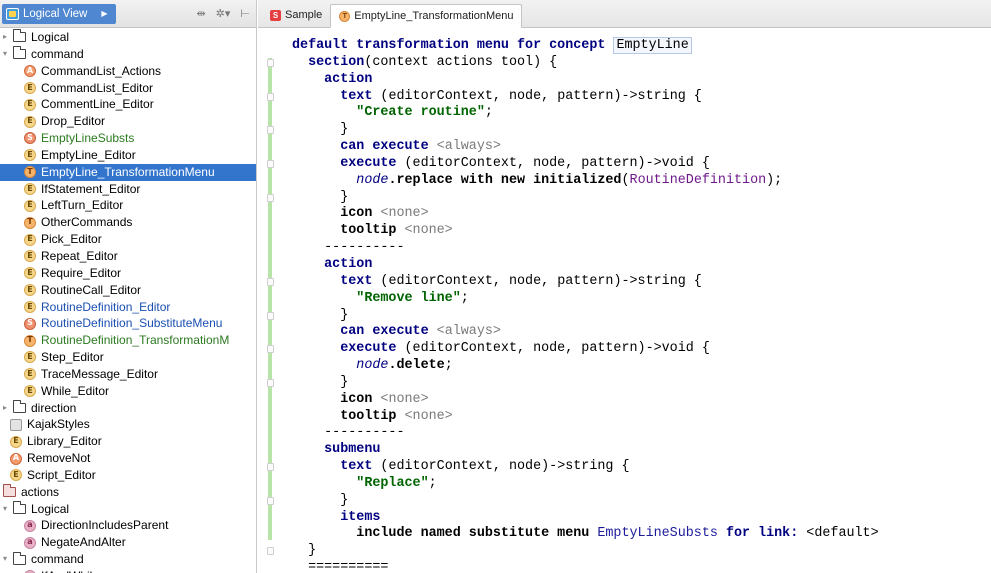  What do you see at coordinates (128, 121) in the screenshot?
I see `tree-item: E Drop_Editor` at bounding box center [128, 121].